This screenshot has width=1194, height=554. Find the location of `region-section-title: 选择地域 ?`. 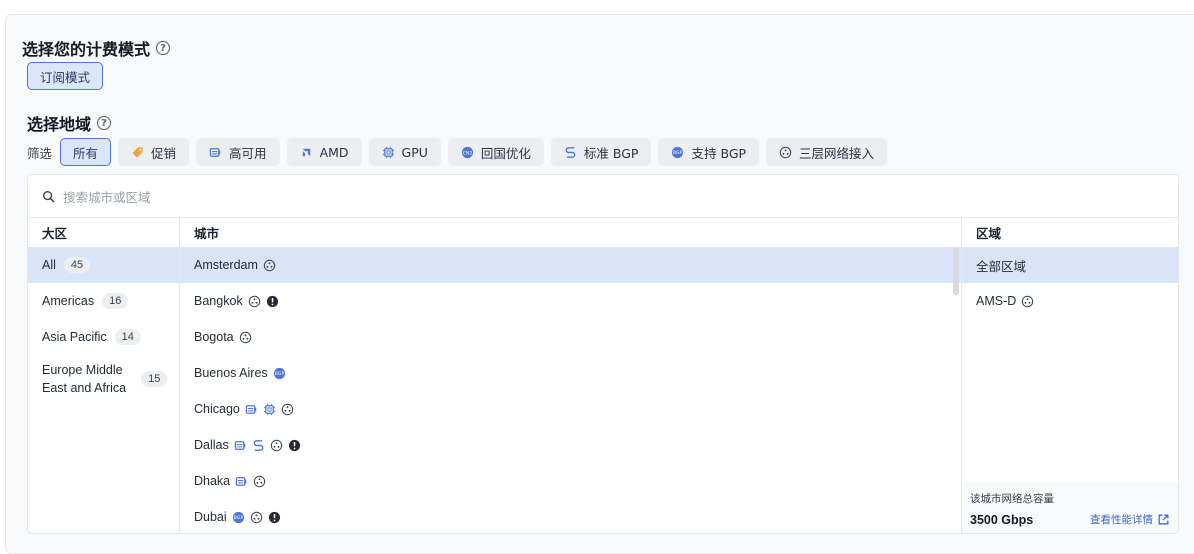

region-section-title: 选择地域 ? is located at coordinates (69, 123).